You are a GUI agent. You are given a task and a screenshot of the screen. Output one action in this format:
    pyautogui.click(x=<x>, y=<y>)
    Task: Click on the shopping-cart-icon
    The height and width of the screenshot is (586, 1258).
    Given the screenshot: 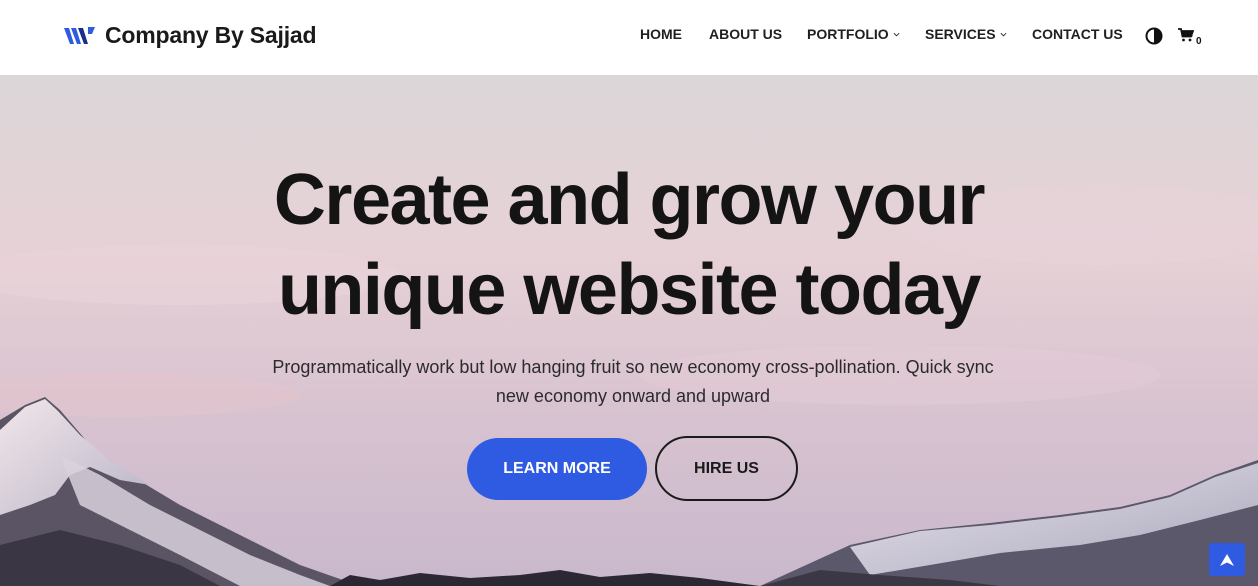 What is the action you would take?
    pyautogui.click(x=1186, y=35)
    